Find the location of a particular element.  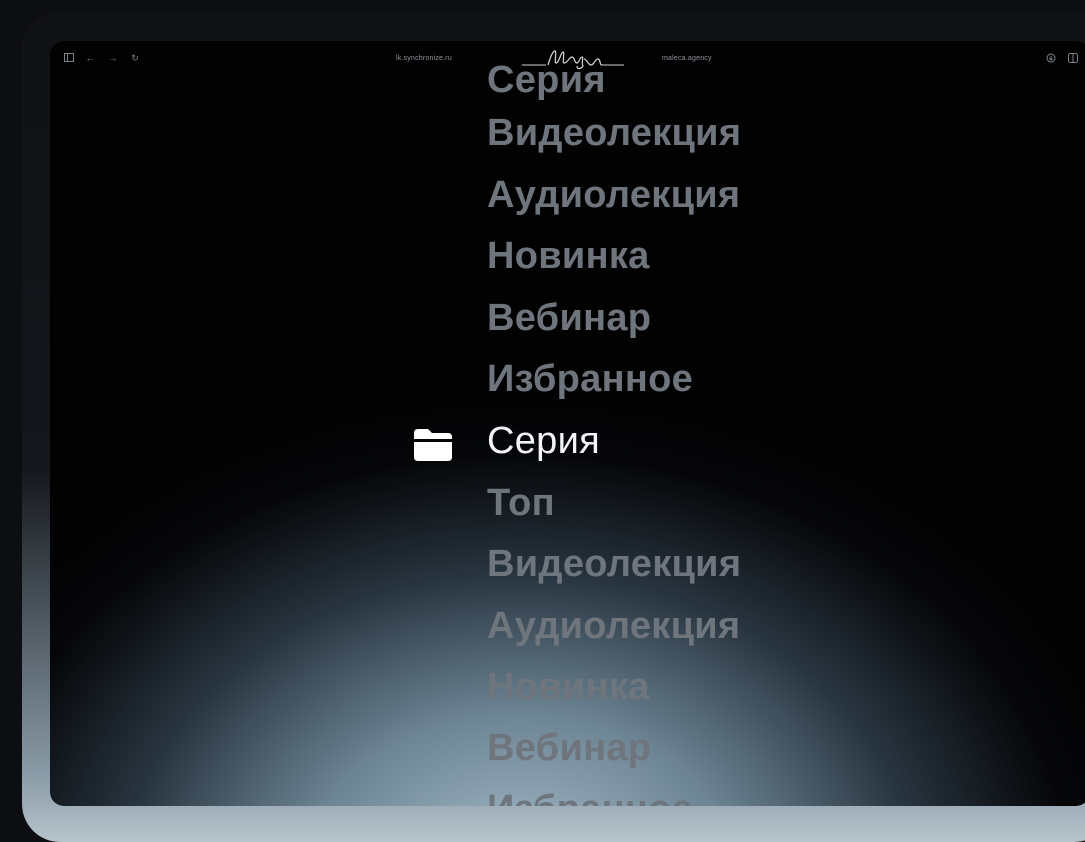

back-arrow-icon: ← is located at coordinates (90, 58).